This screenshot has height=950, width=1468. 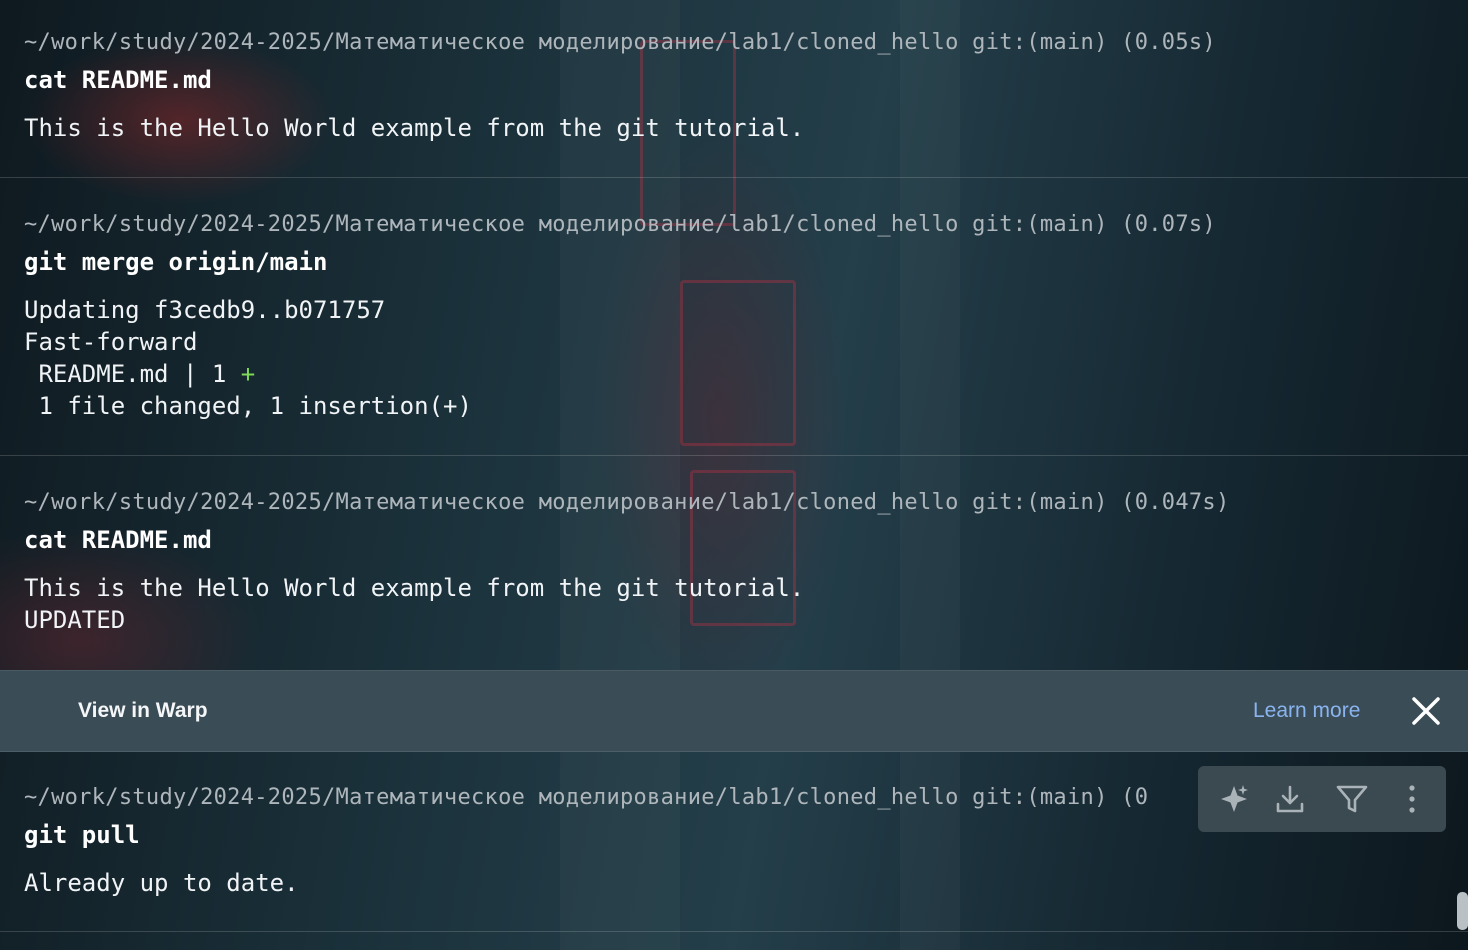 I want to click on ai-assist-button, so click(x=1234, y=799).